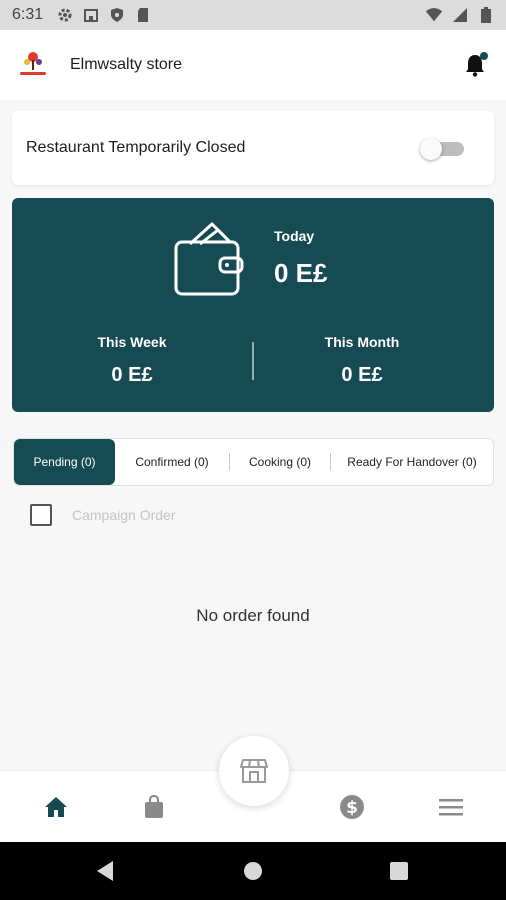 The width and height of the screenshot is (506, 900). I want to click on nav-orders-button, so click(154, 807).